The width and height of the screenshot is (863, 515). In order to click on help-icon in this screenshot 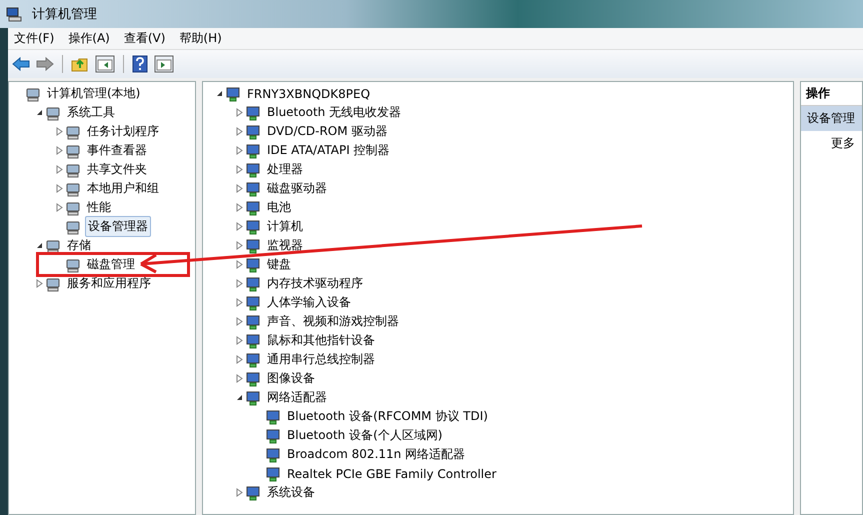, I will do `click(140, 64)`.